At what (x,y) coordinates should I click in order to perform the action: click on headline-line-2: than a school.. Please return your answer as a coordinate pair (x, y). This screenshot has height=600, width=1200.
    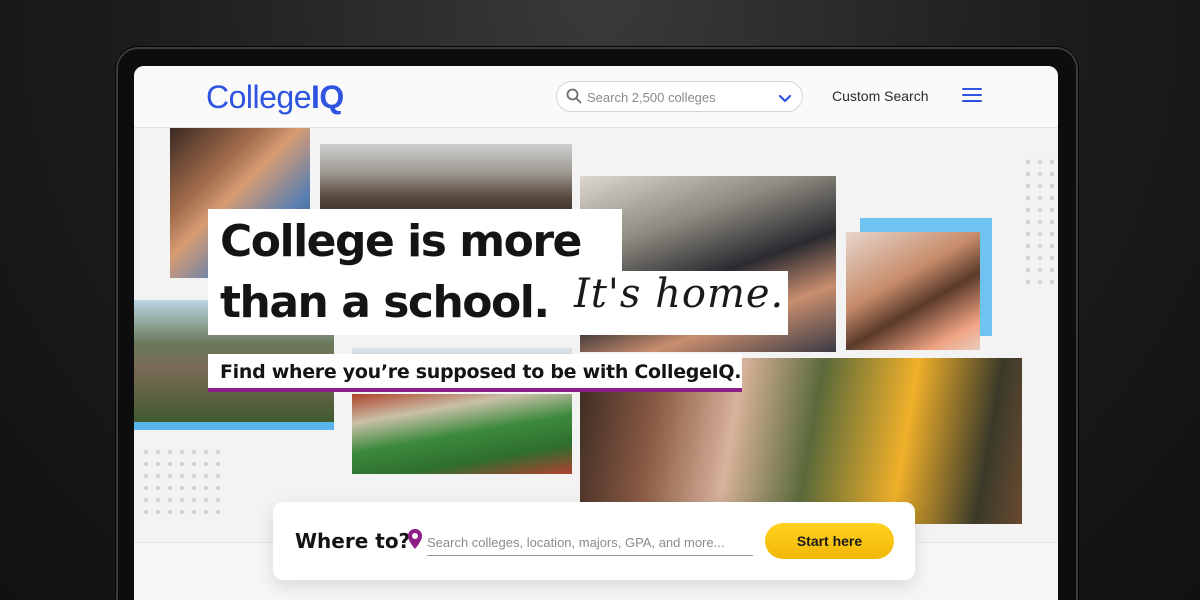
    Looking at the image, I should click on (385, 302).